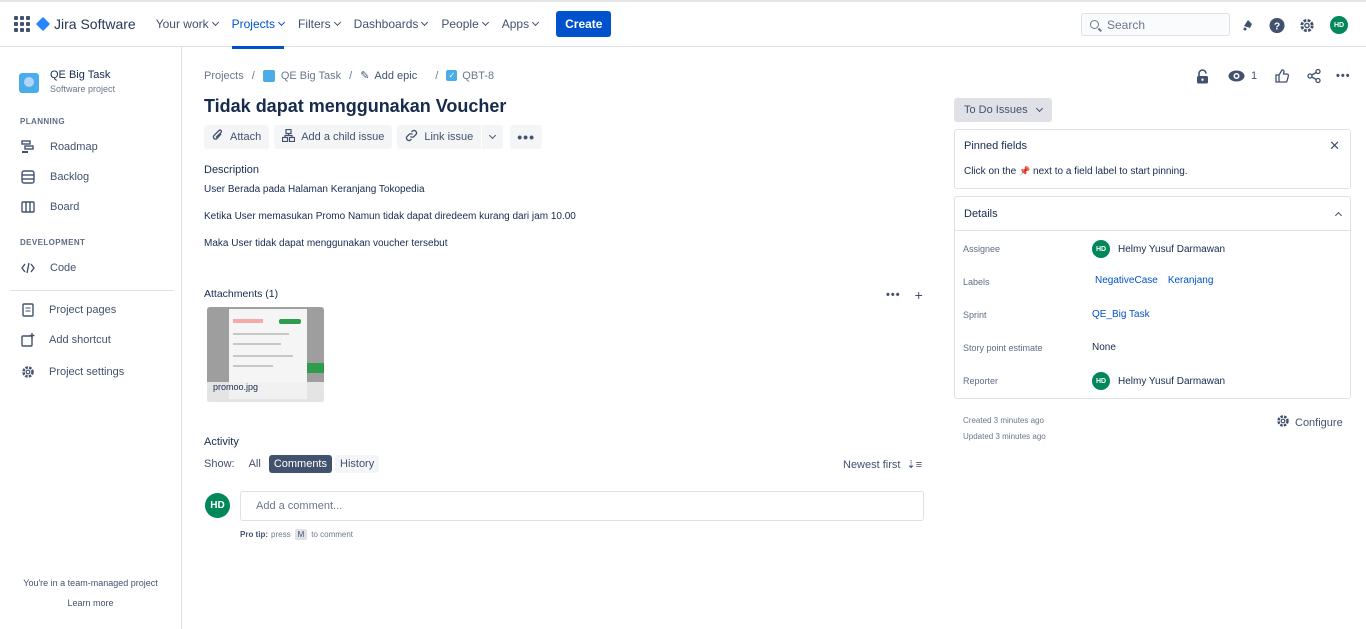  I want to click on page-icon, so click(28, 310).